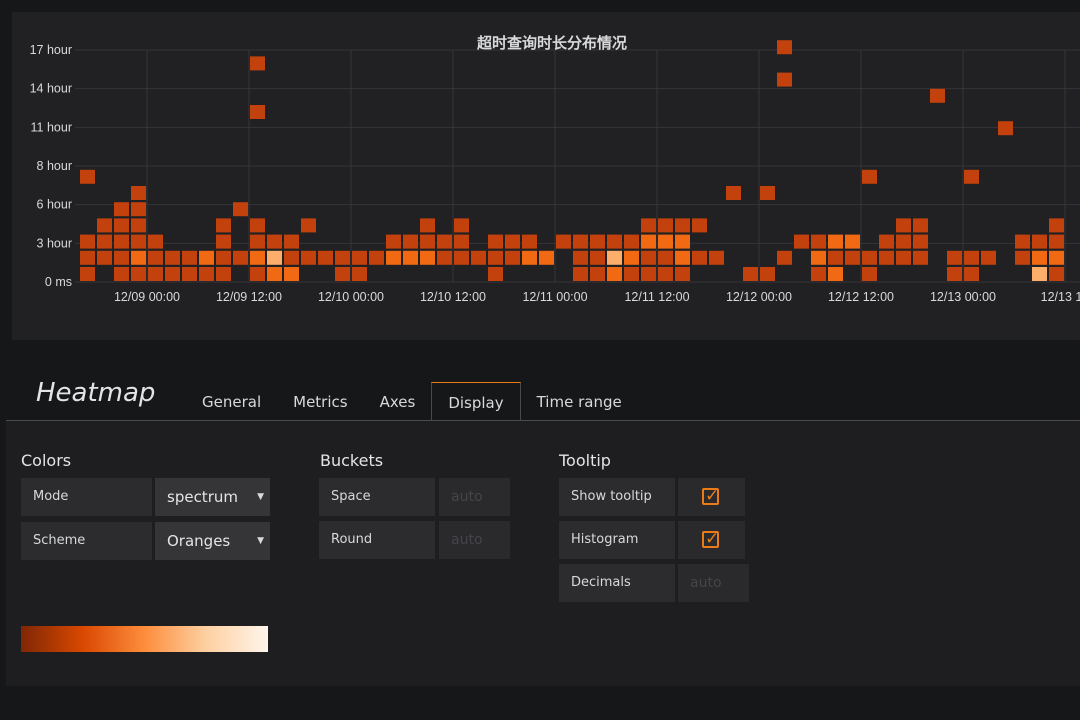  I want to click on tab-general: General, so click(231, 401).